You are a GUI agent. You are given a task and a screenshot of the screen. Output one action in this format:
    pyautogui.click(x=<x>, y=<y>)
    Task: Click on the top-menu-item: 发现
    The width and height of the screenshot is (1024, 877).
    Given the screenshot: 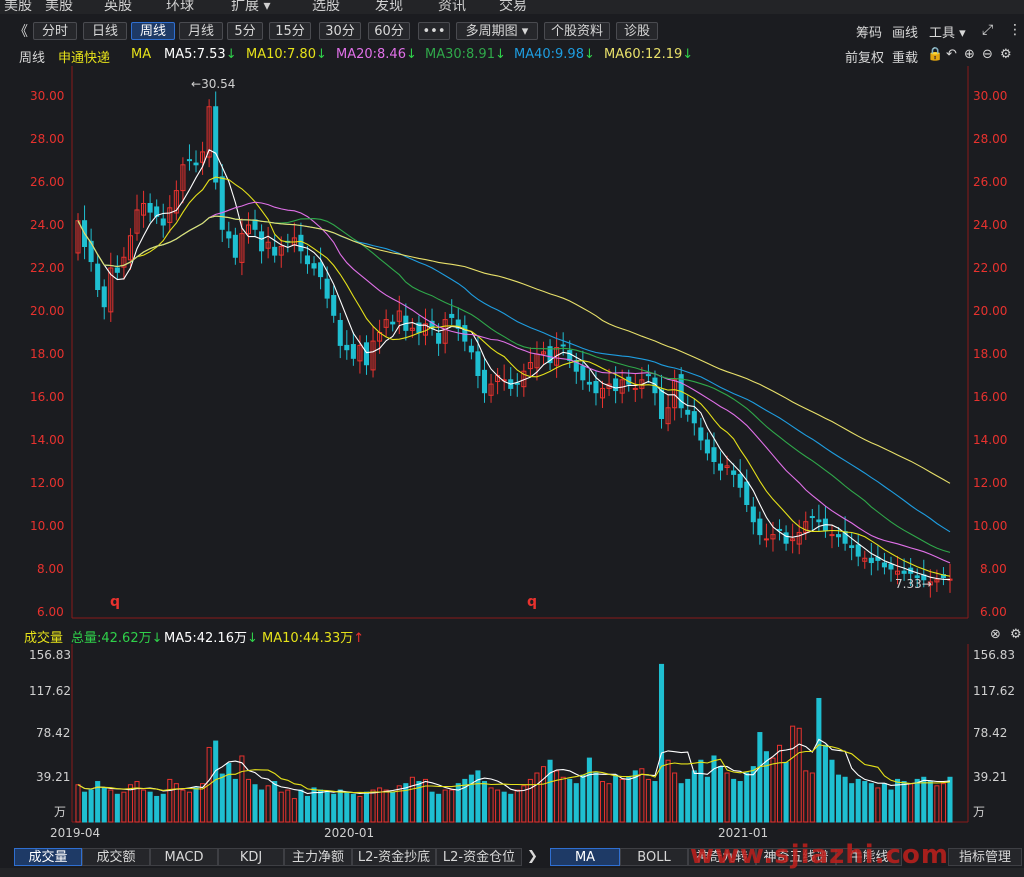 What is the action you would take?
    pyautogui.click(x=389, y=7)
    